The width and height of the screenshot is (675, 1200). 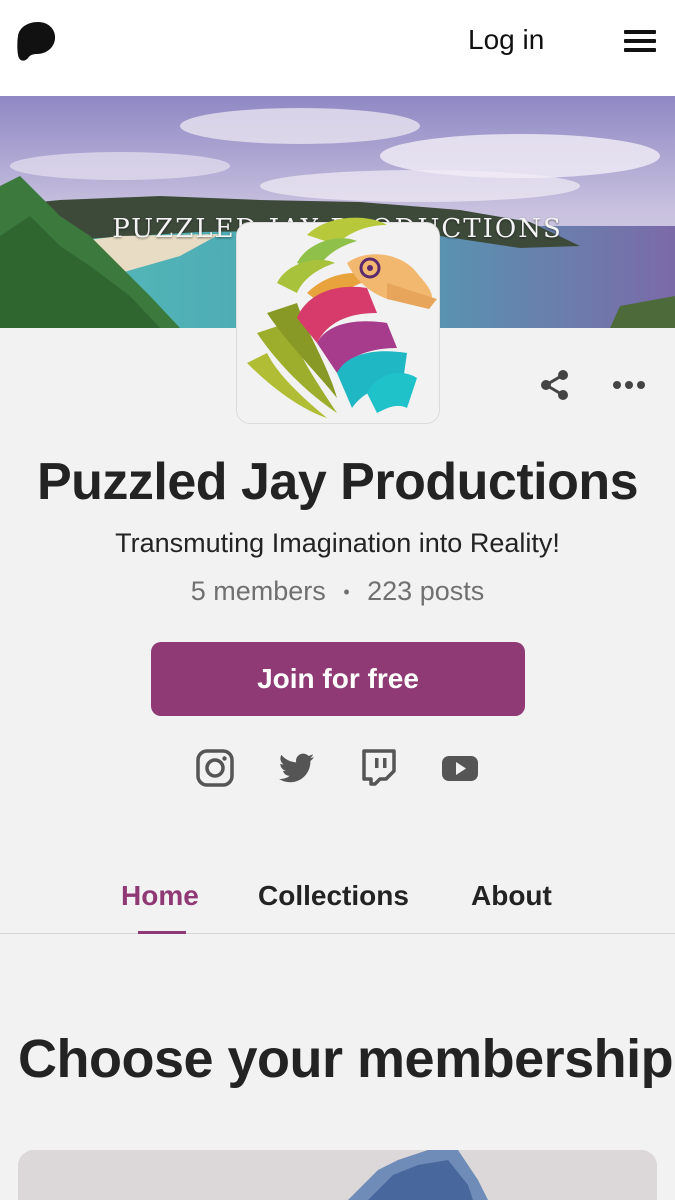 What do you see at coordinates (337, 591) in the screenshot?
I see `creator-stats: 5 members • 223 posts` at bounding box center [337, 591].